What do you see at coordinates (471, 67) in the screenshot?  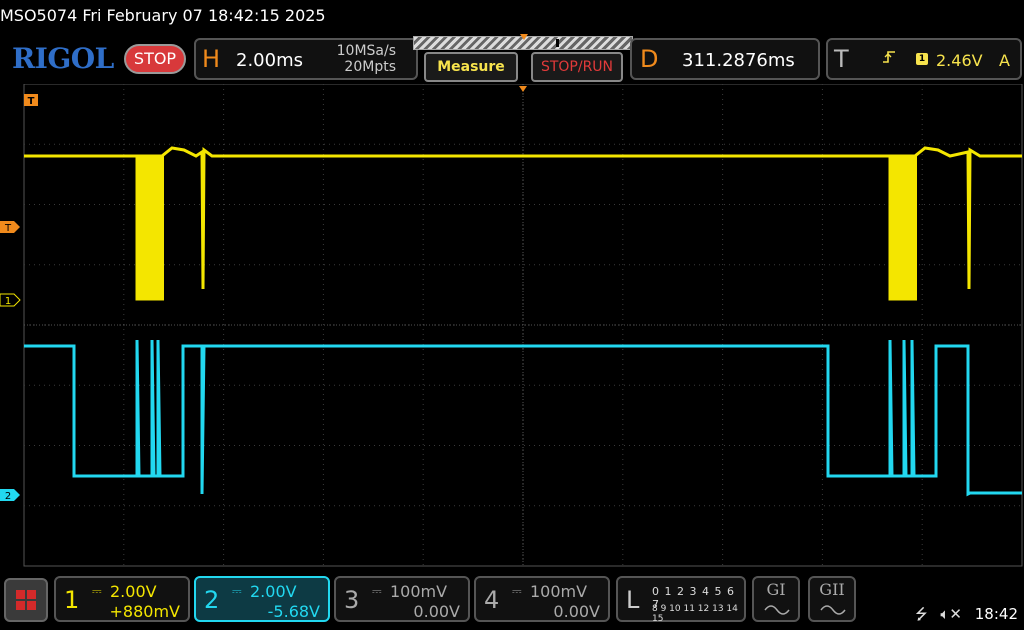 I see `measure-button: Measure` at bounding box center [471, 67].